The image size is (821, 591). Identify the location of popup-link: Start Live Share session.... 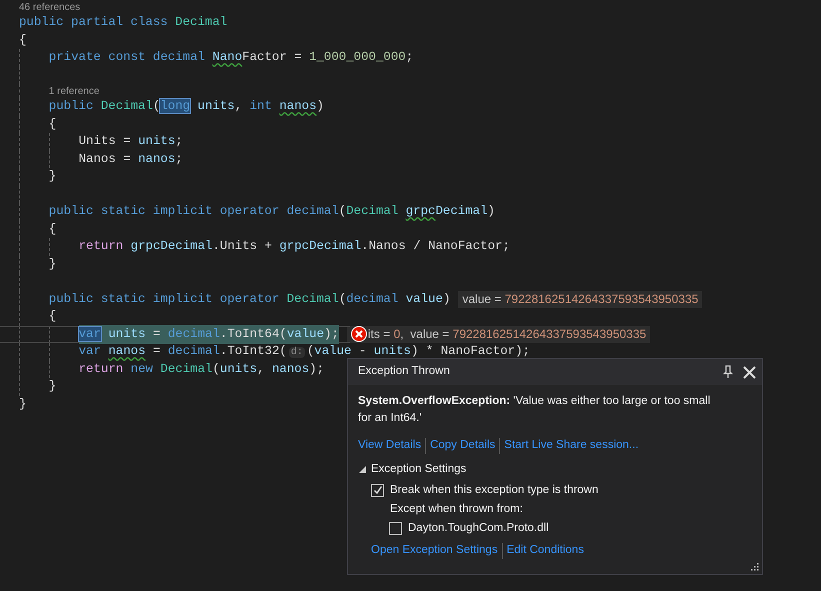
(571, 445).